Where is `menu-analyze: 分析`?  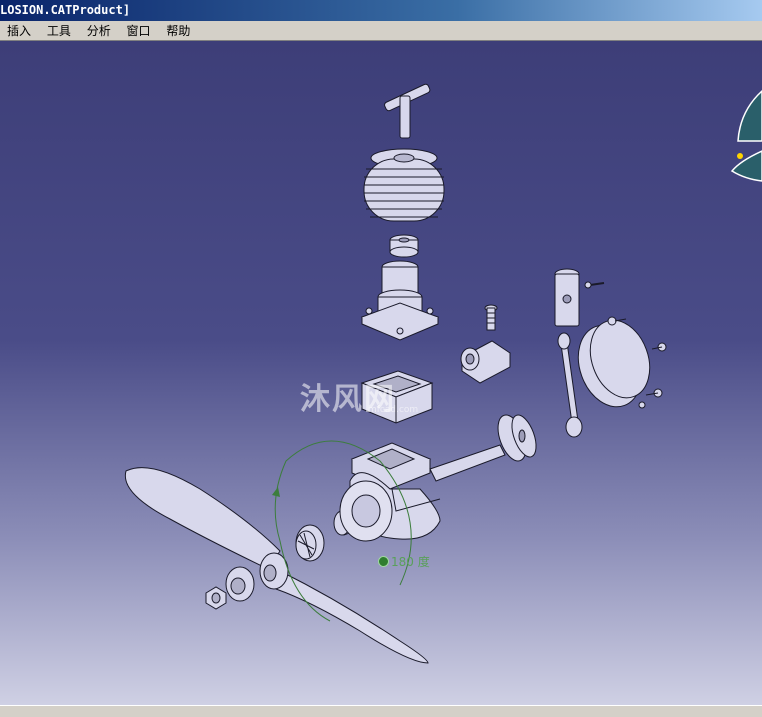 menu-analyze: 分析 is located at coordinates (99, 31).